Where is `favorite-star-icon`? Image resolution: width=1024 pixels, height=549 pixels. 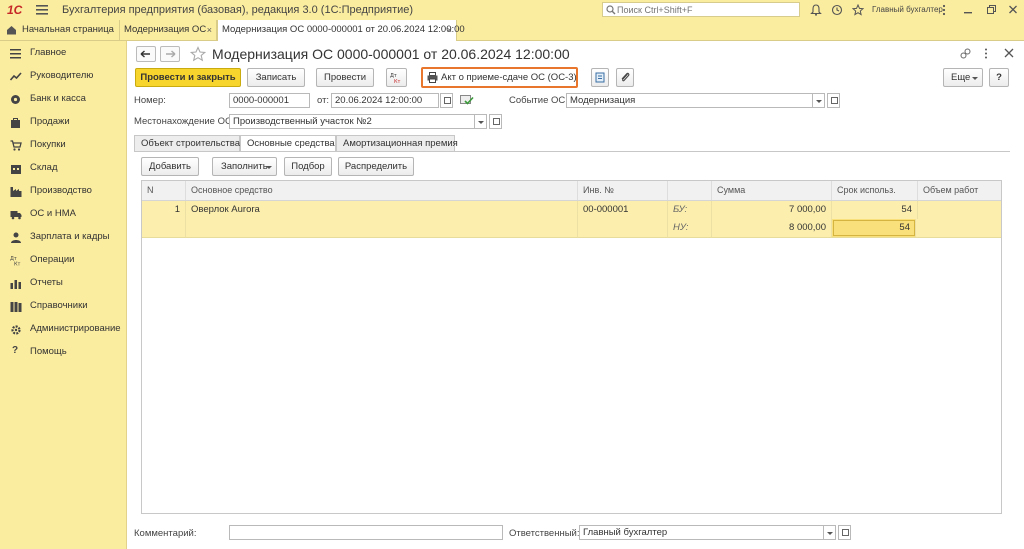
favorite-star-icon is located at coordinates (198, 54).